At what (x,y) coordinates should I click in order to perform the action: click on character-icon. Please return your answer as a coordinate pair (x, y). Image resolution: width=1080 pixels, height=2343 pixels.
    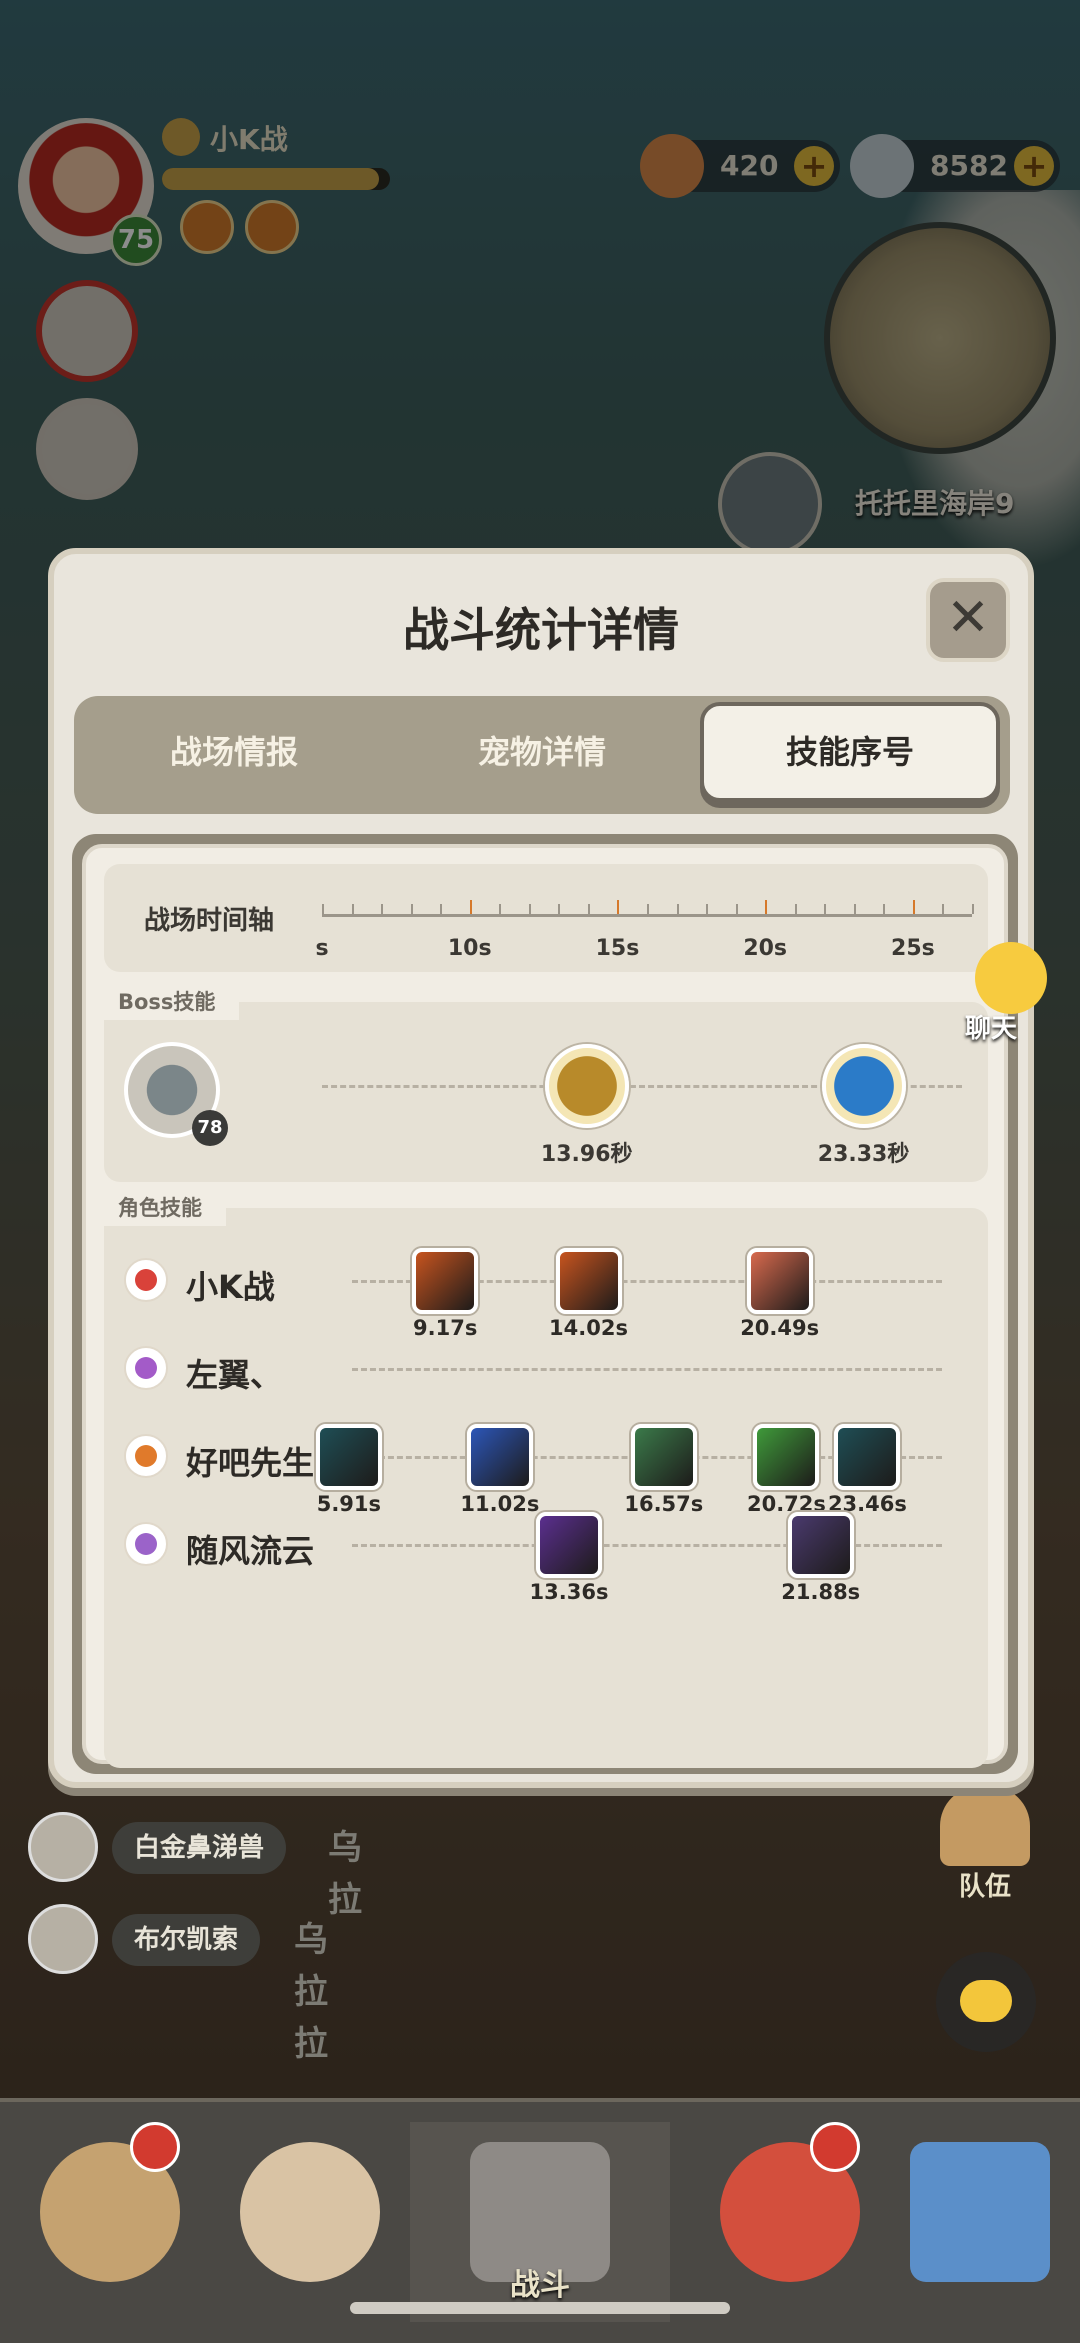
    Looking at the image, I should click on (310, 2212).